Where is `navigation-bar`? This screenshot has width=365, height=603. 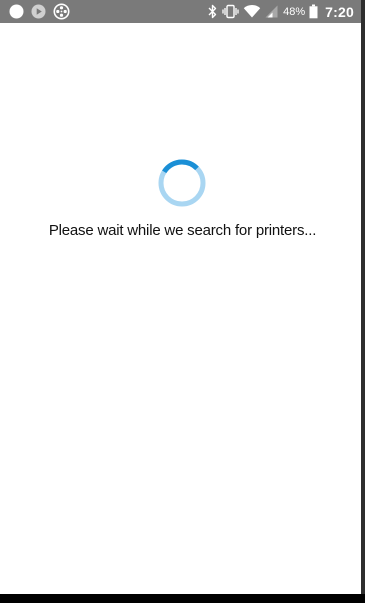 navigation-bar is located at coordinates (182, 598).